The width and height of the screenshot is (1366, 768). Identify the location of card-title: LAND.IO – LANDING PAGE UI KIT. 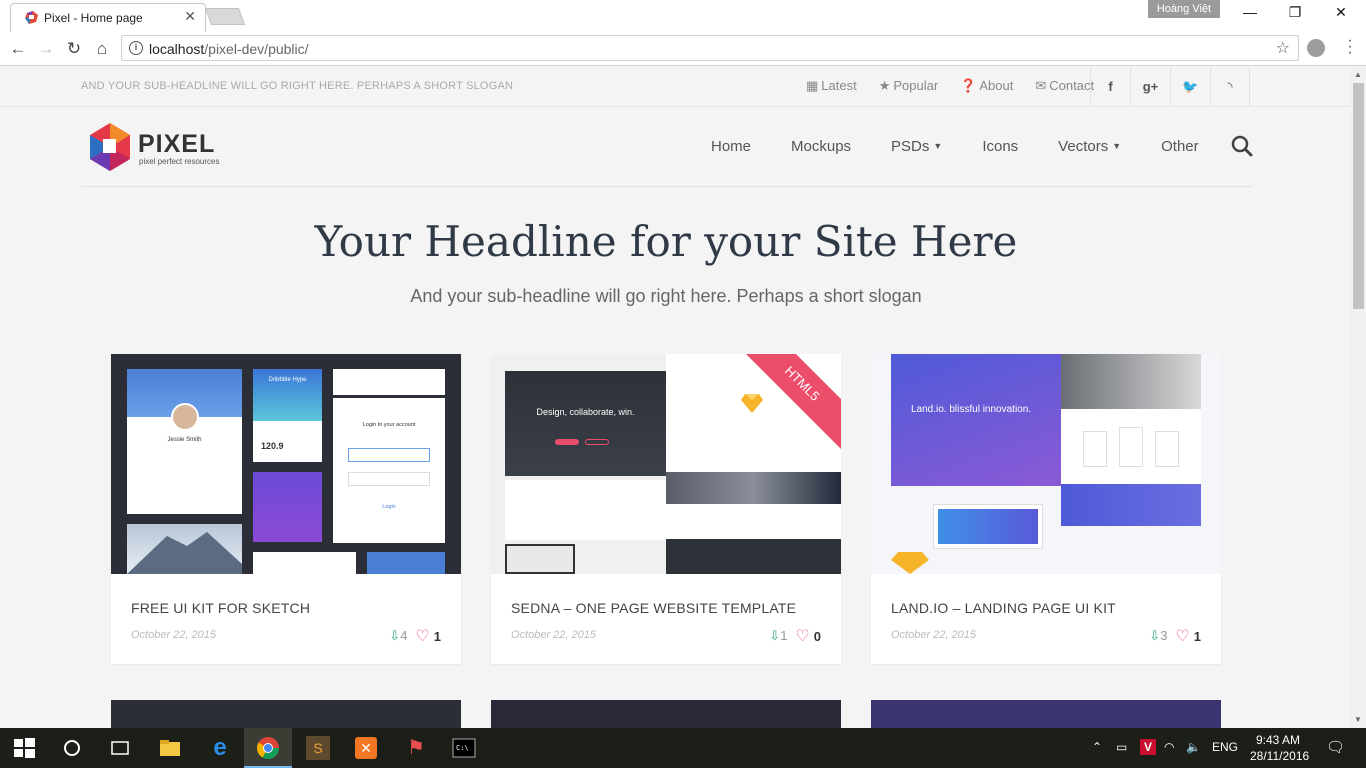
(1003, 608).